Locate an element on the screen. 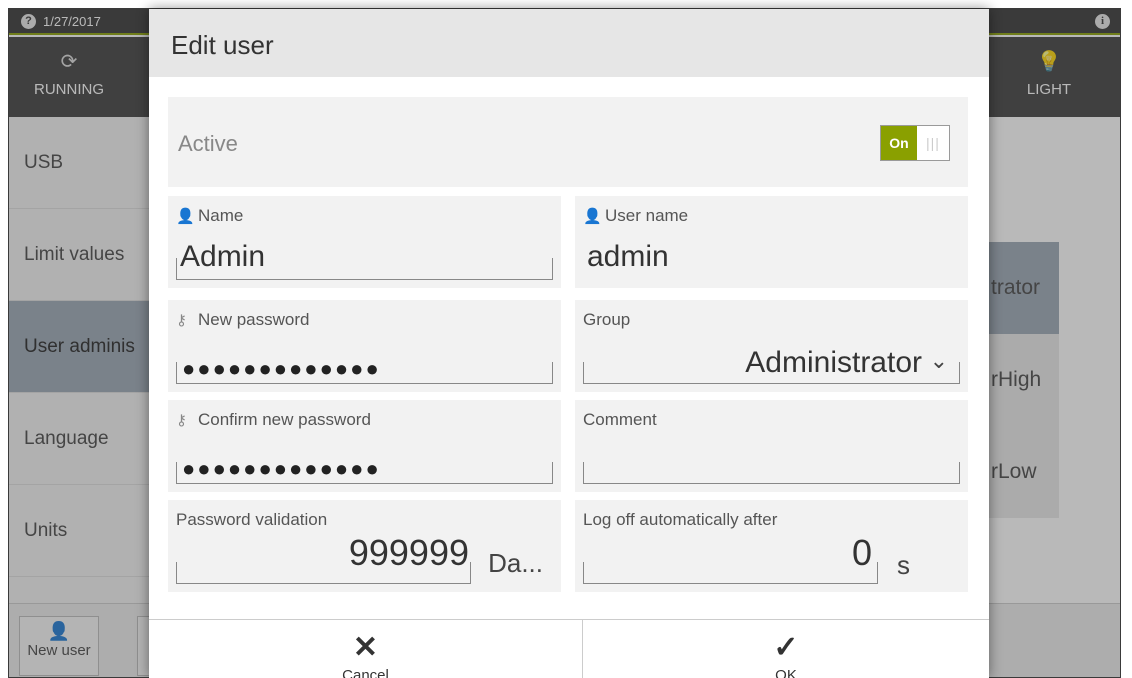 The height and width of the screenshot is (678, 1132). cancel-button: ✕ Cancel is located at coordinates (365, 649).